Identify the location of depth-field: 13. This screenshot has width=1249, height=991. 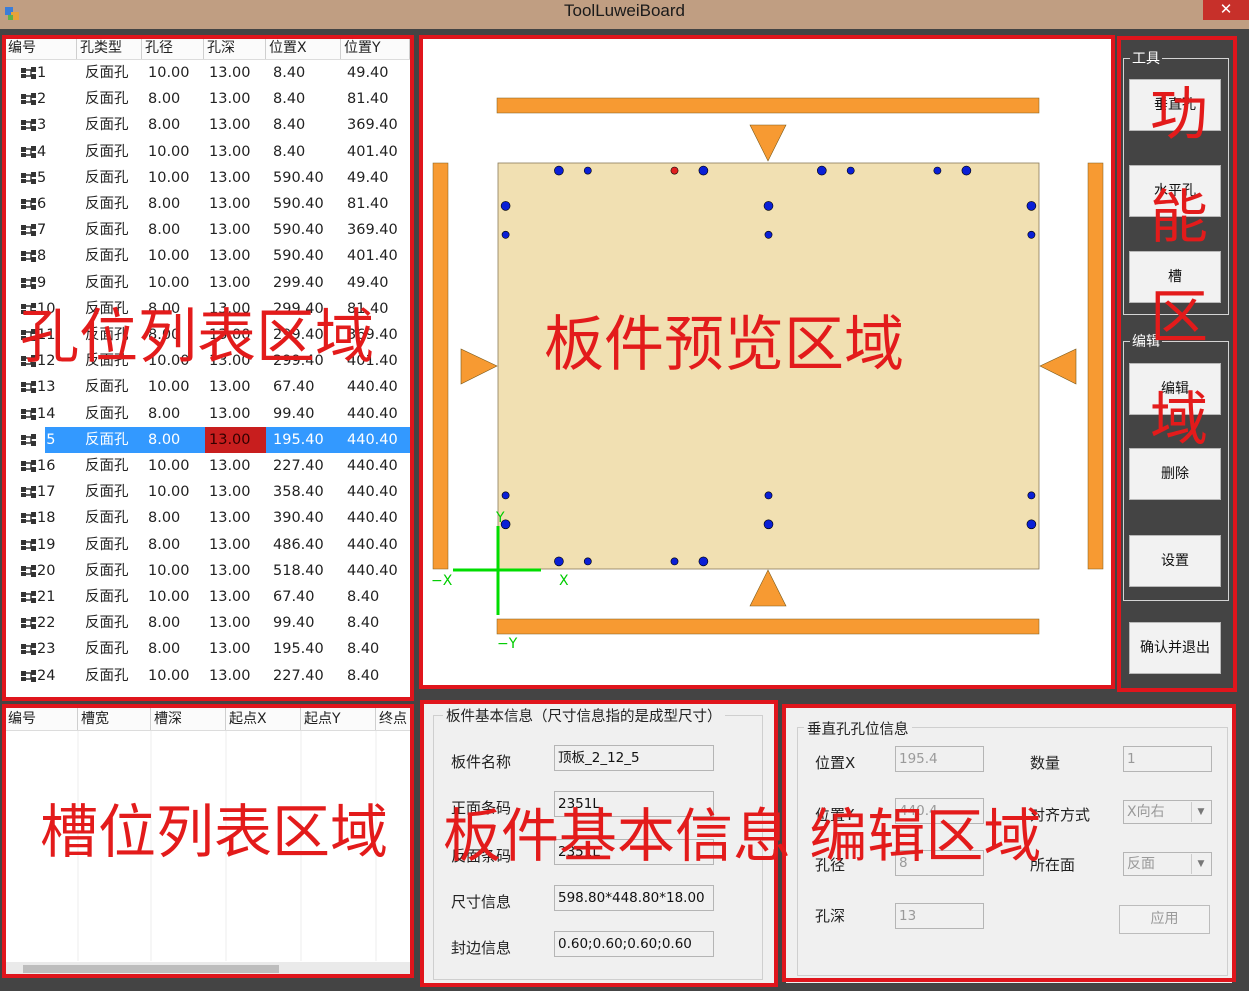
(939, 916).